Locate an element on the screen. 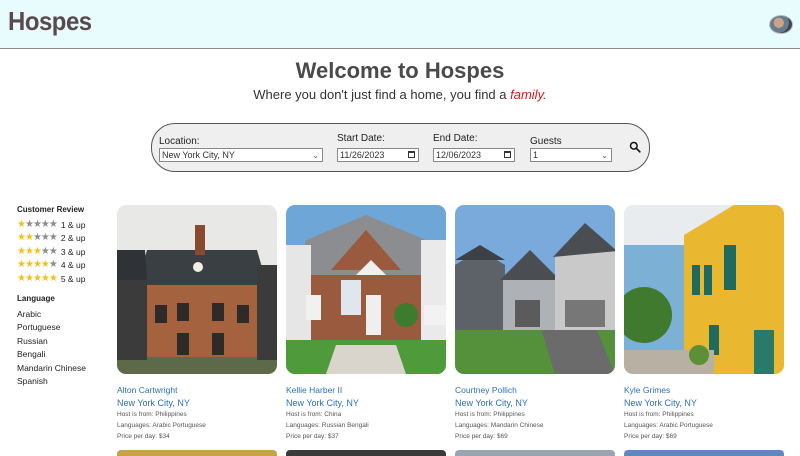 This screenshot has height=456, width=800. customer-review-heading: Customer Review is located at coordinates (51, 209).